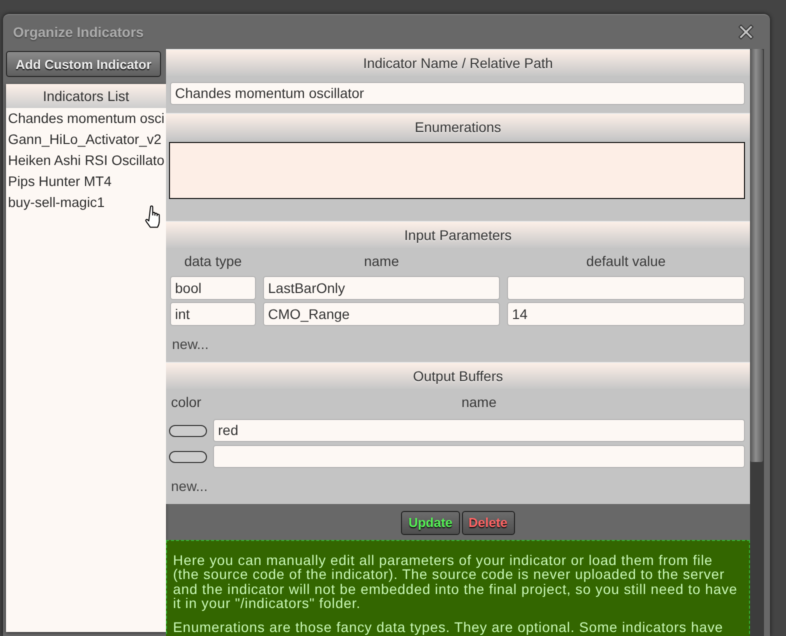 The image size is (786, 636). Describe the element at coordinates (213, 261) in the screenshot. I see `column-header: data type` at that location.